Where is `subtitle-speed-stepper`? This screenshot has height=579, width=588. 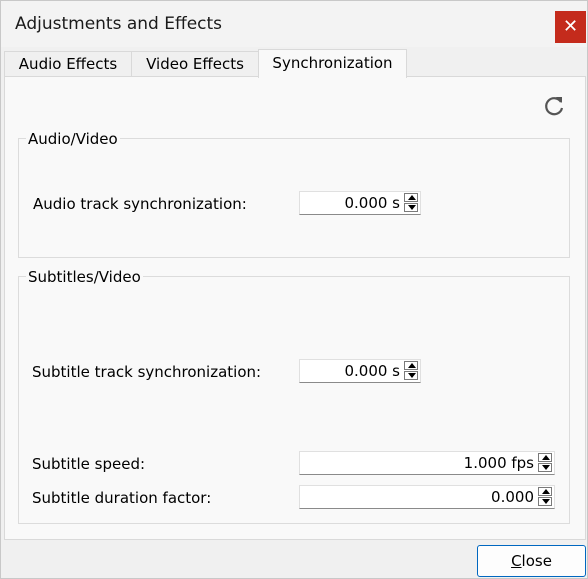 subtitle-speed-stepper is located at coordinates (545, 463).